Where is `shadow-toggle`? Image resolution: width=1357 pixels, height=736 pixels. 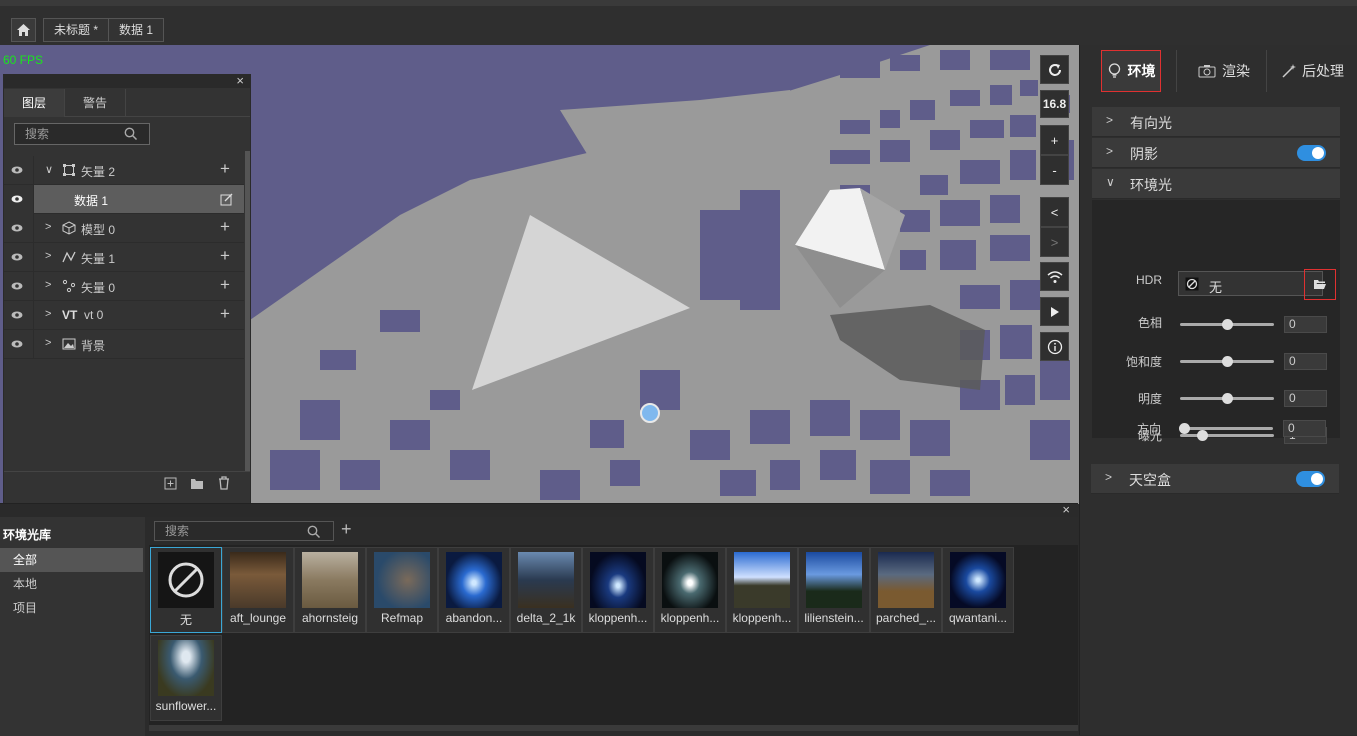 shadow-toggle is located at coordinates (1311, 153).